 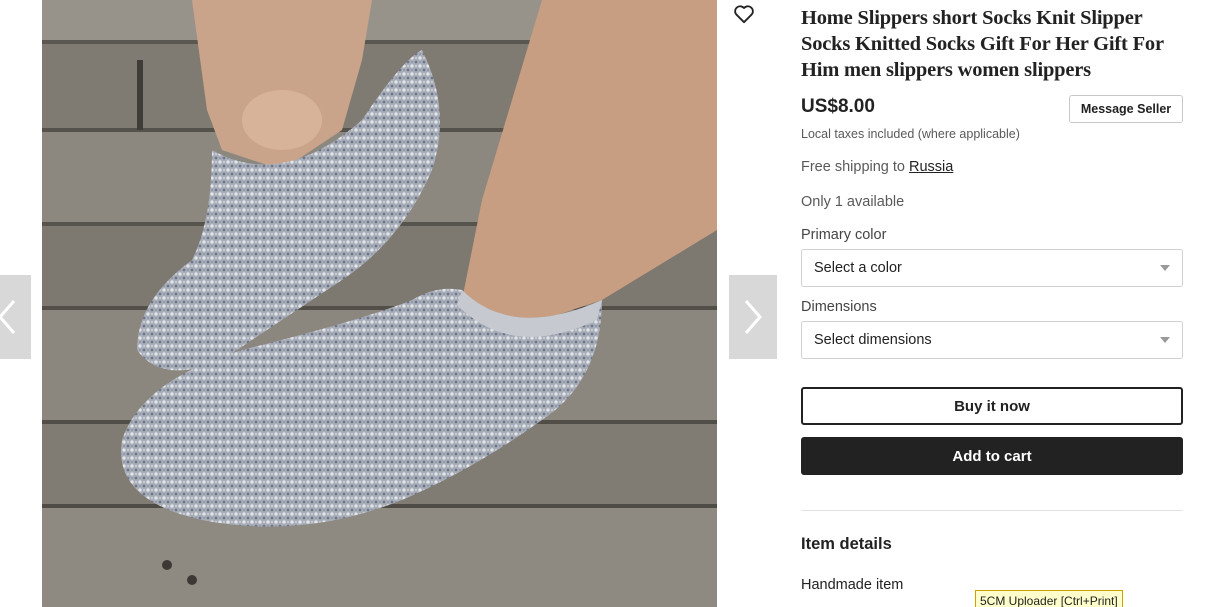 I want to click on shipping-info: Free shipping to Russia, so click(x=877, y=167).